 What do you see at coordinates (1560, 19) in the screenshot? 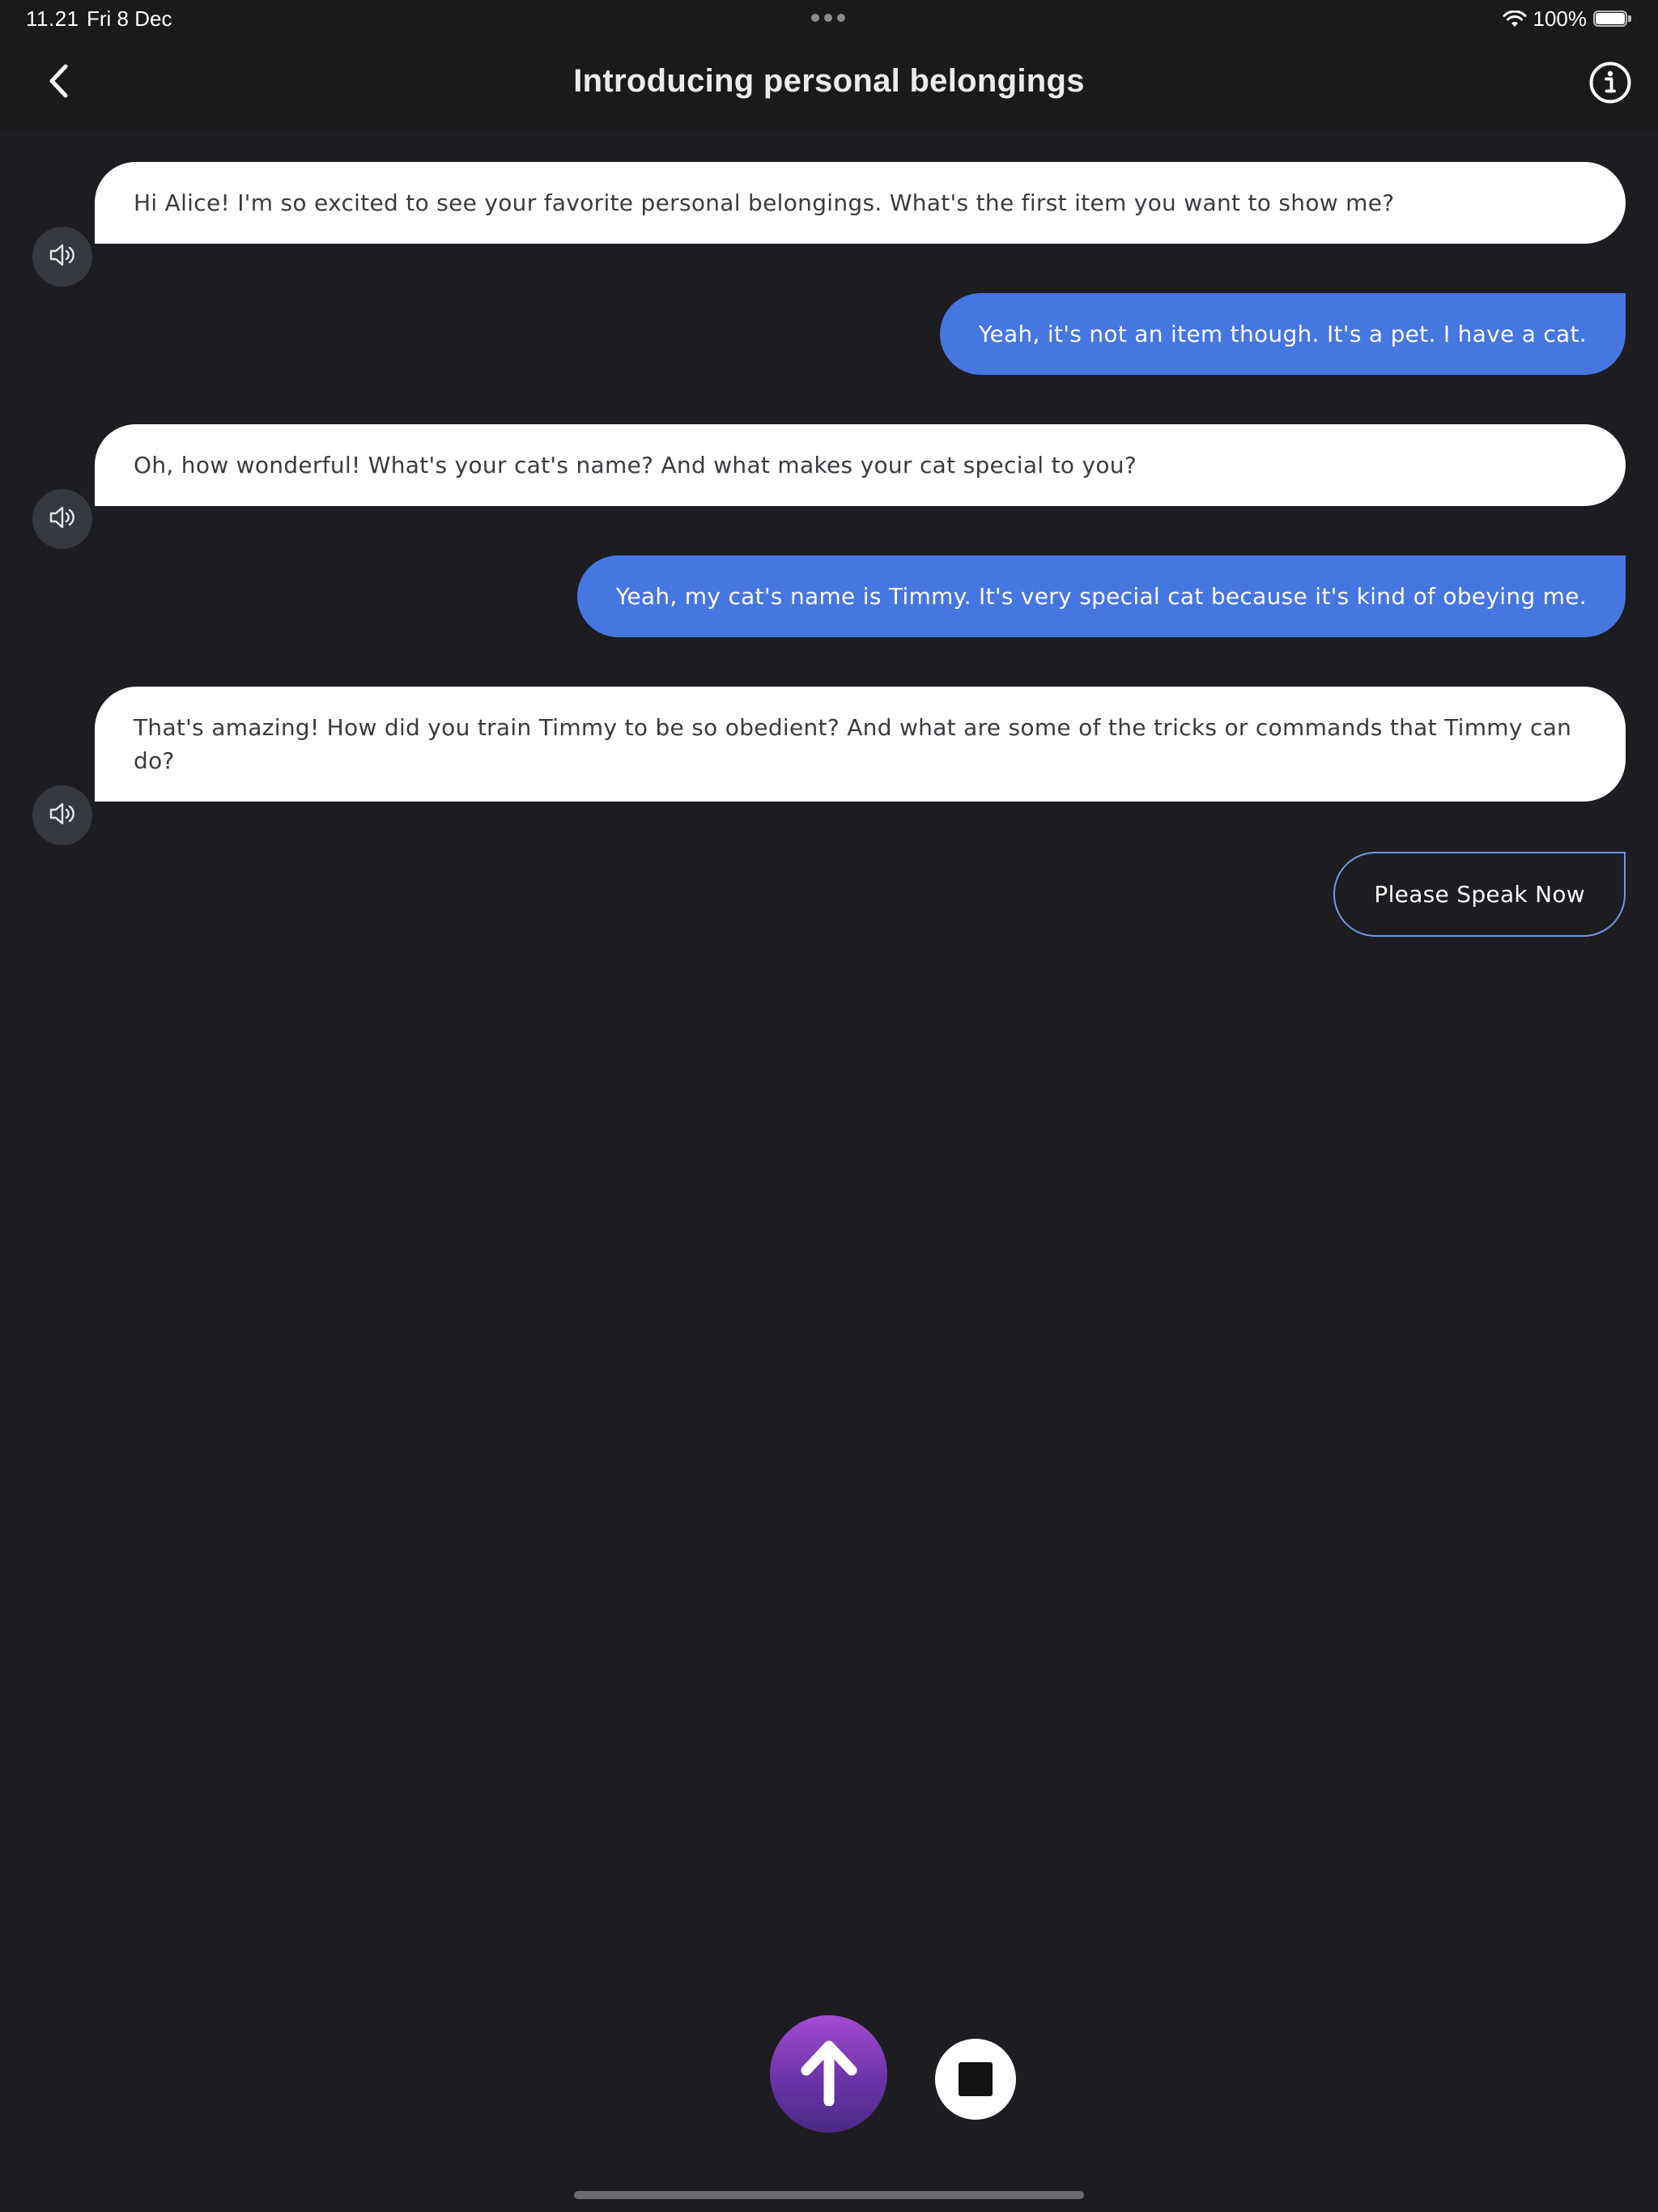
I see `battery-percentage: 100%` at bounding box center [1560, 19].